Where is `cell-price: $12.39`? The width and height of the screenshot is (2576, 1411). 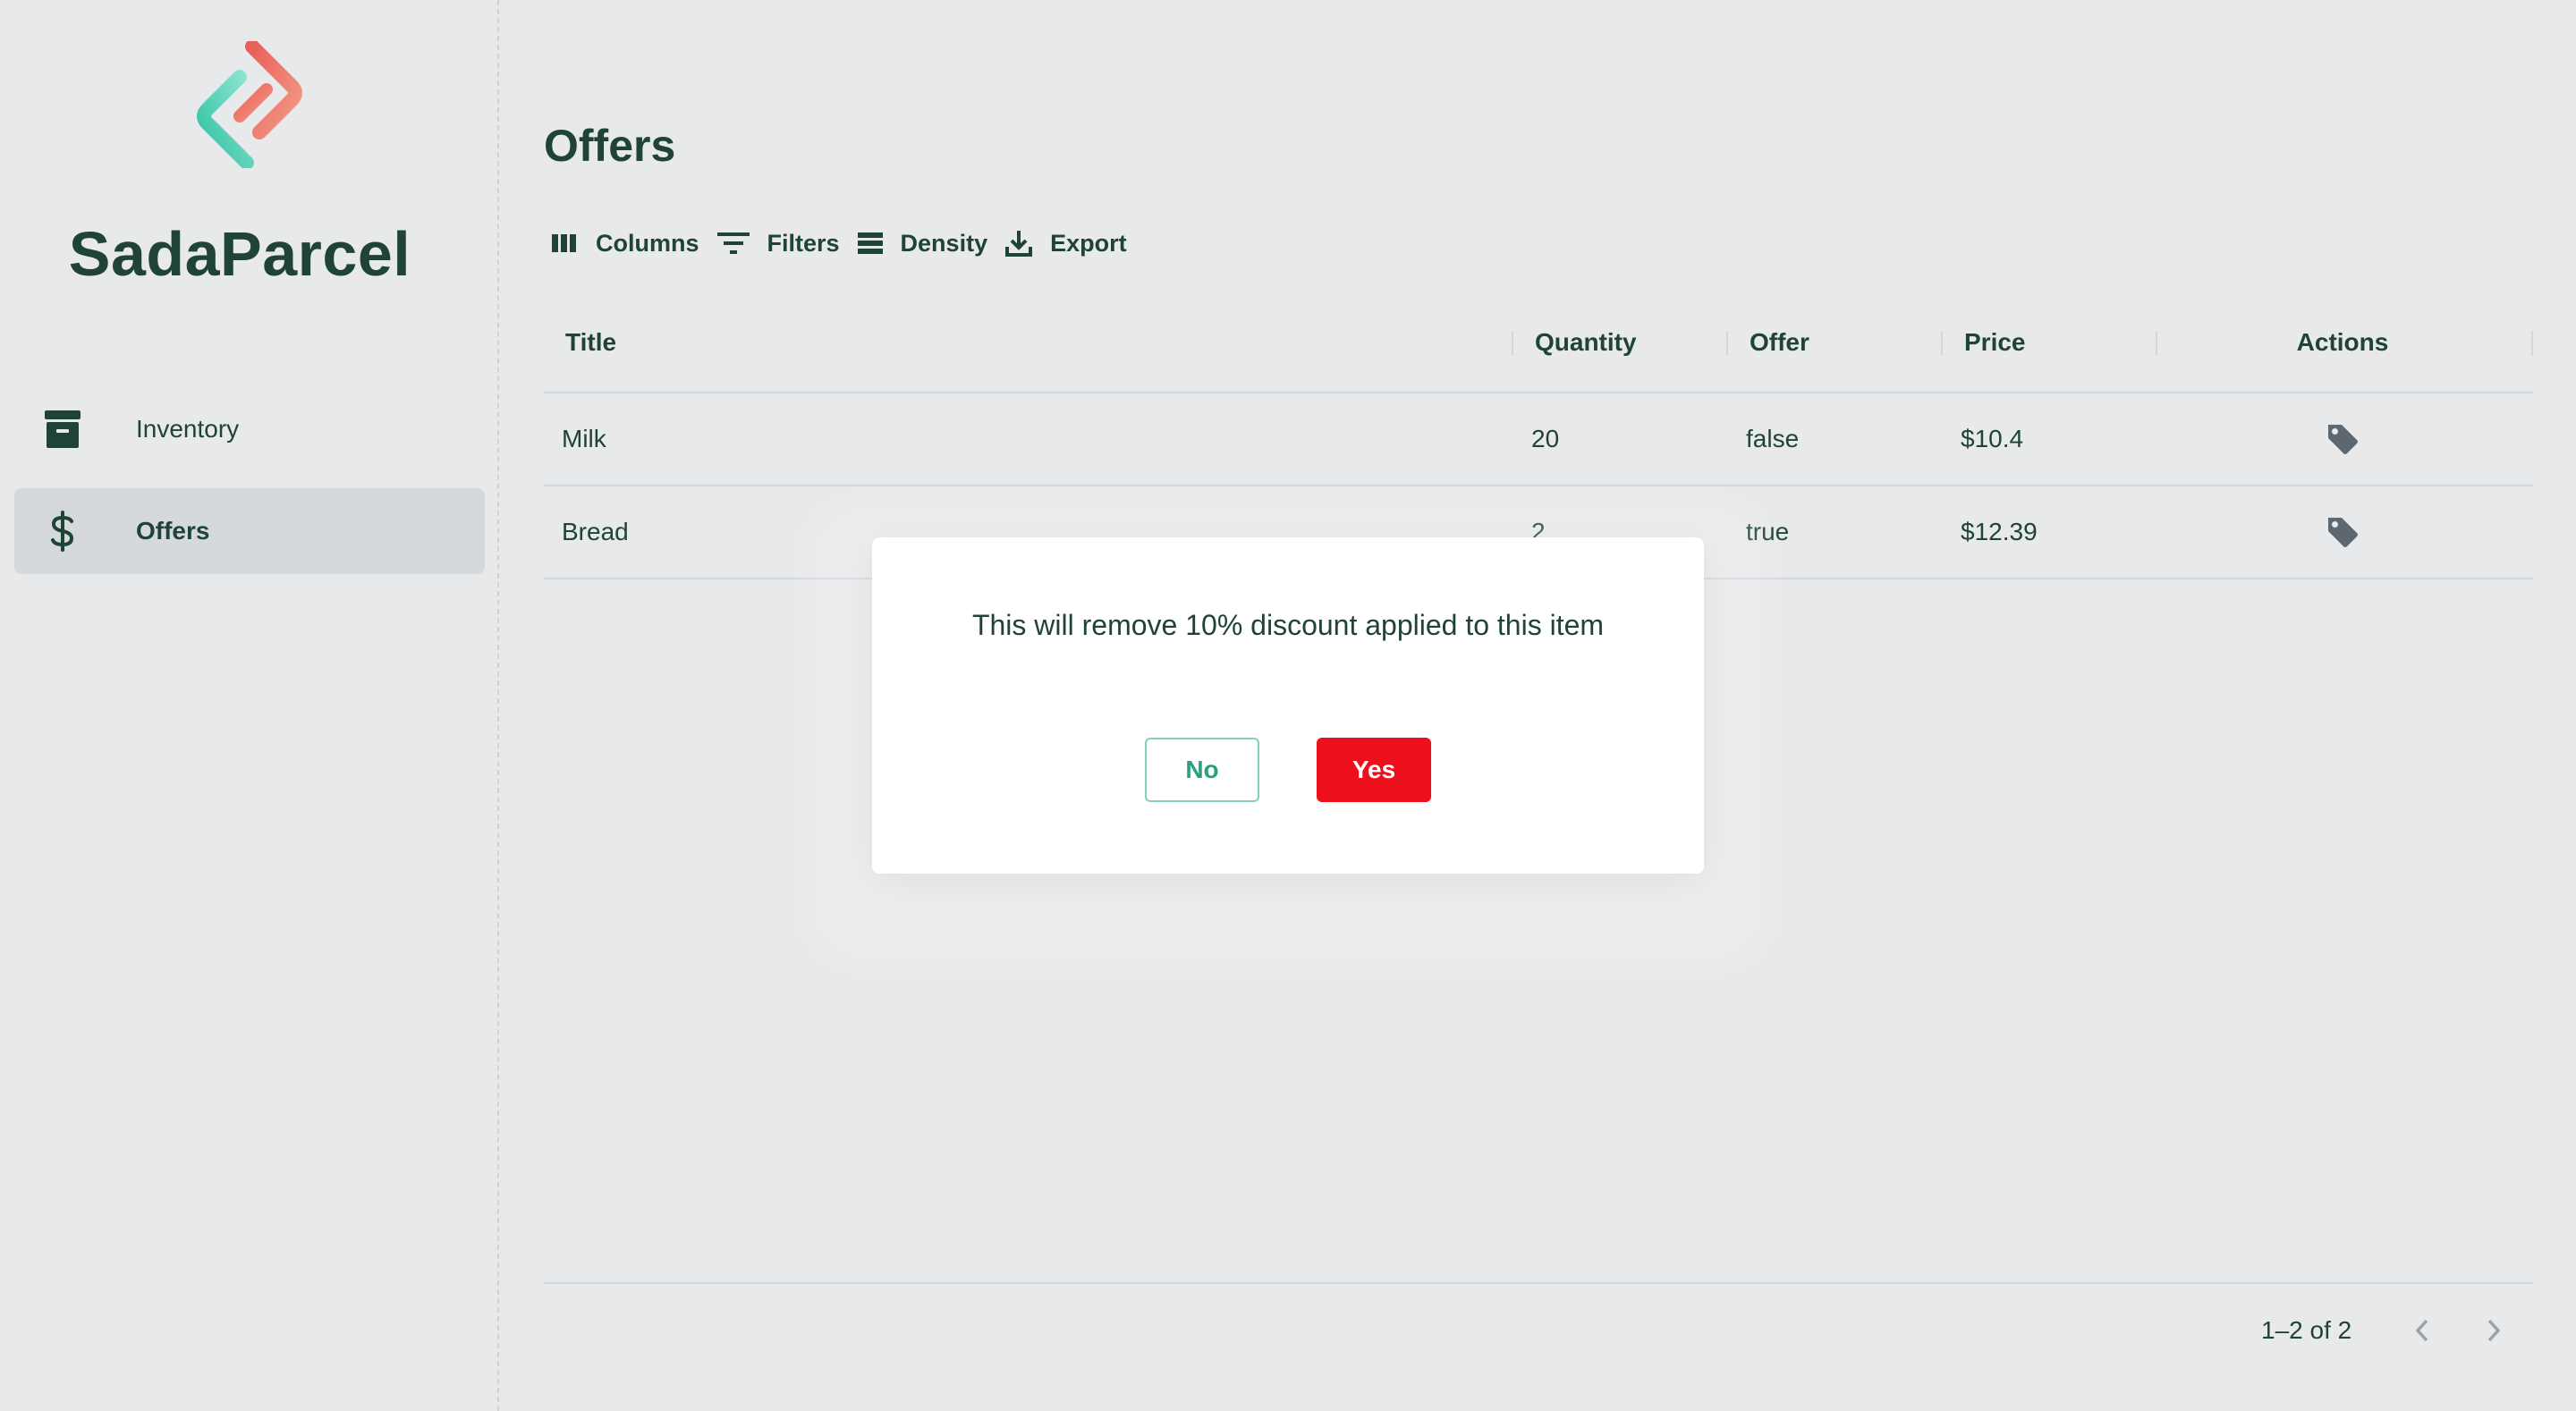 cell-price: $12.39 is located at coordinates (1999, 531).